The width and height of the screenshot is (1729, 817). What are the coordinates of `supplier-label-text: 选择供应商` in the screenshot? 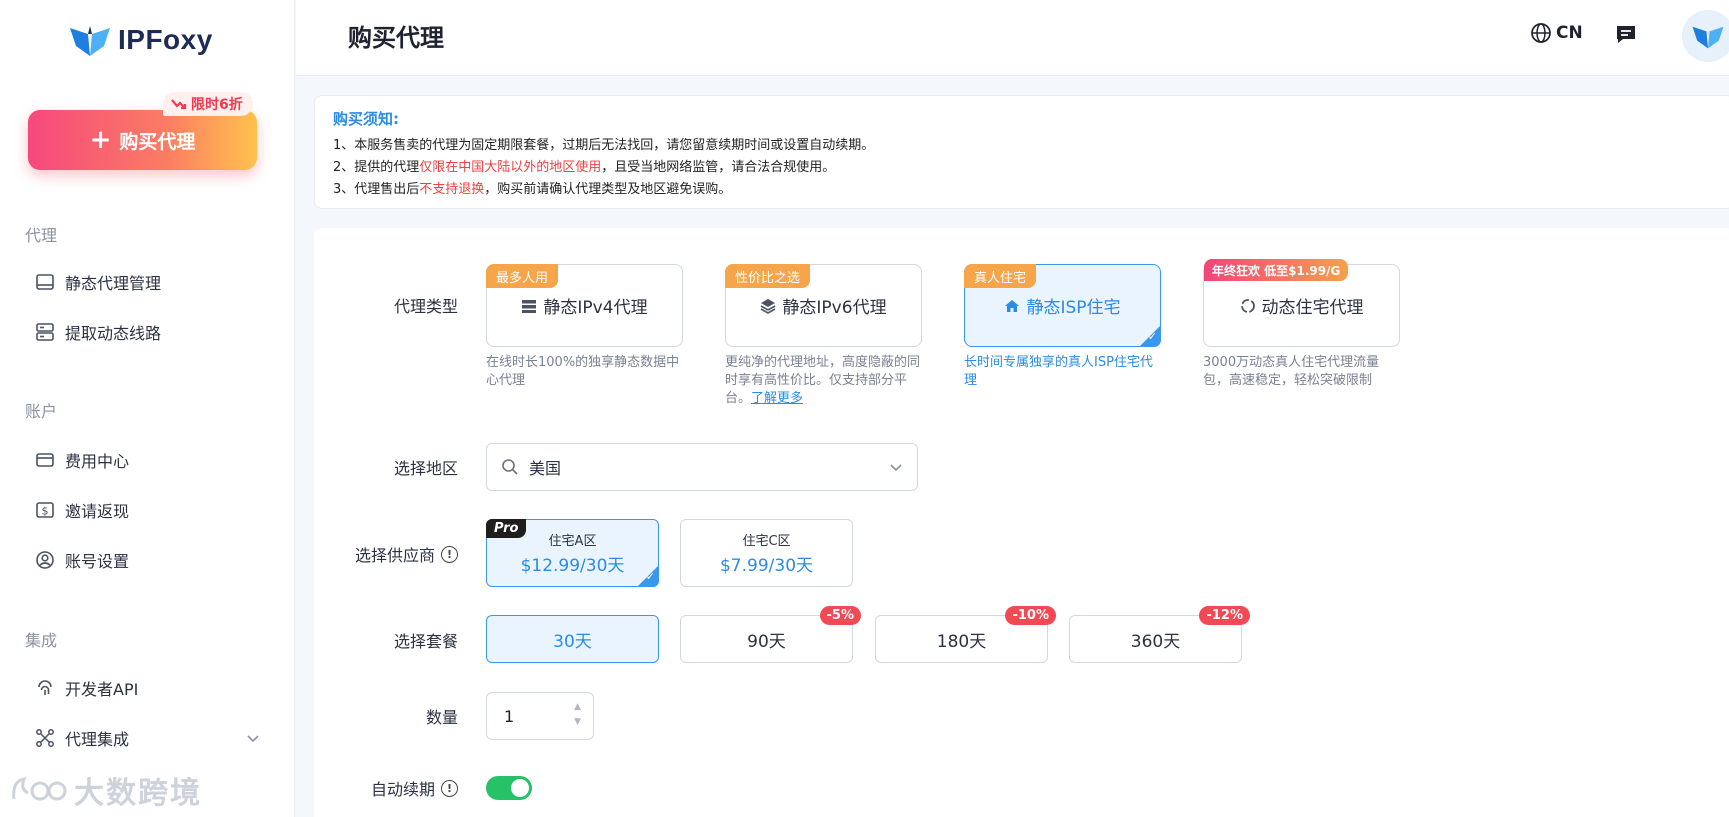 It's located at (394, 555).